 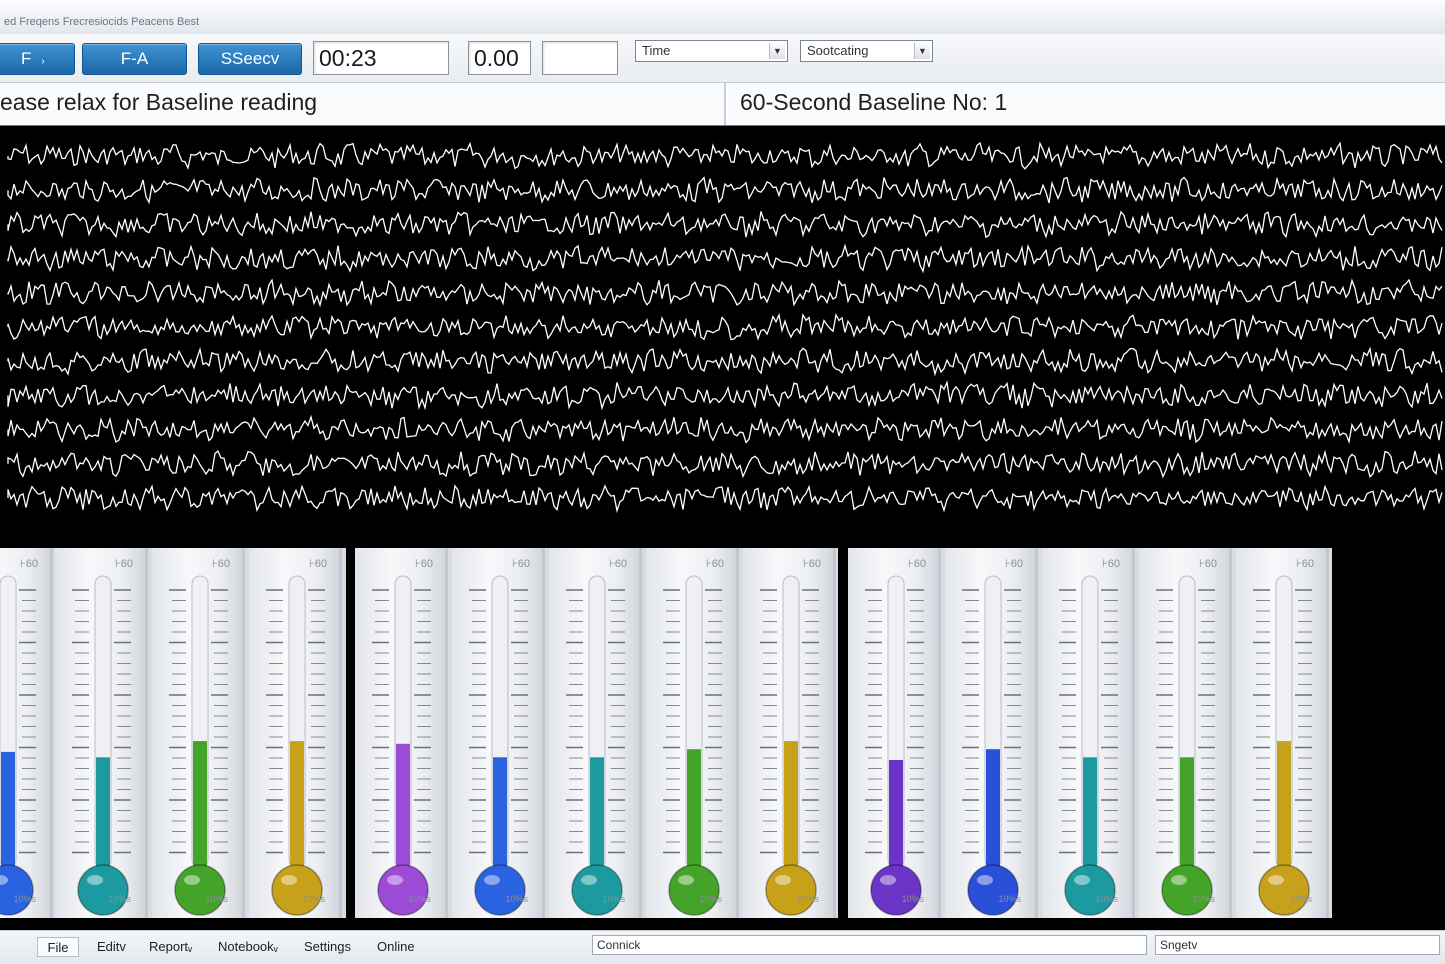 What do you see at coordinates (396, 947) in the screenshot?
I see `menu-online: Online` at bounding box center [396, 947].